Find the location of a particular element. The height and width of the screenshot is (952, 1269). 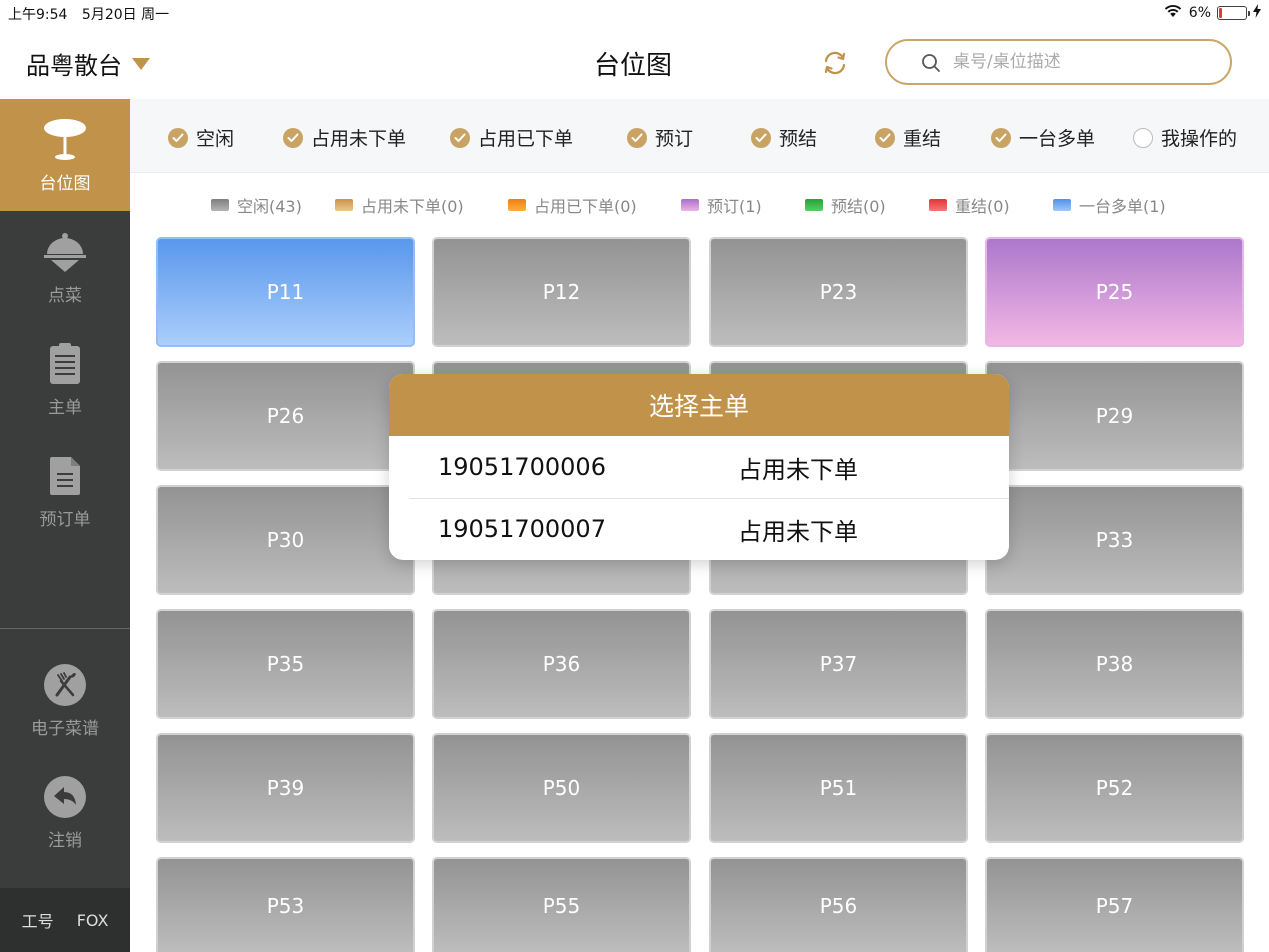

employee-id-value: FOX is located at coordinates (92, 920).